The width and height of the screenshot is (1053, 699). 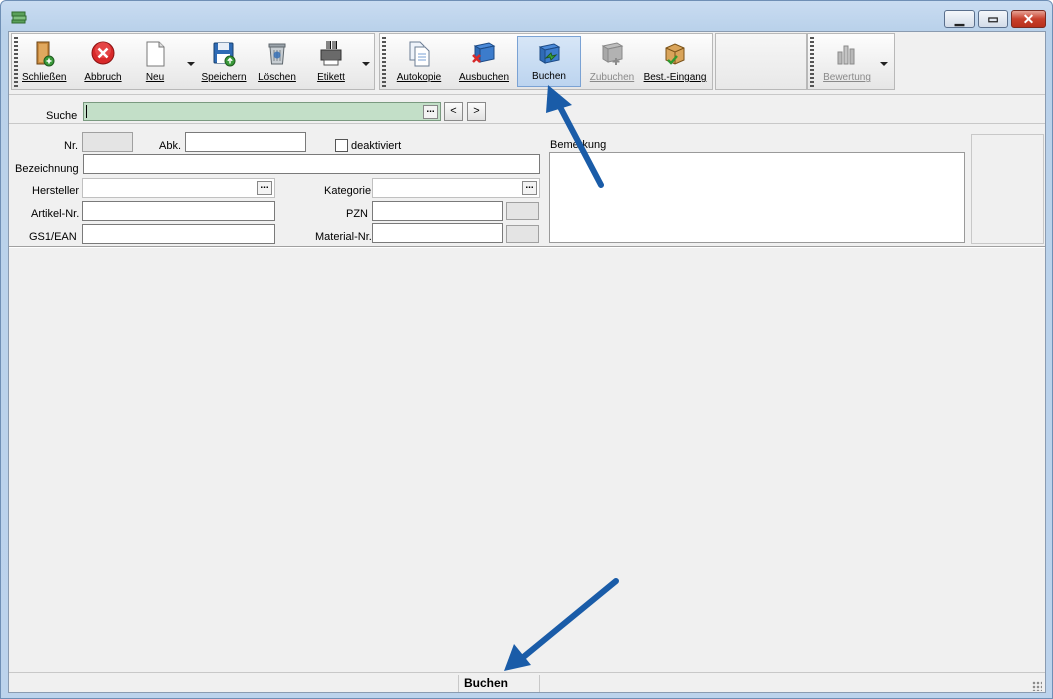 I want to click on gs1-field, so click(x=178, y=234).